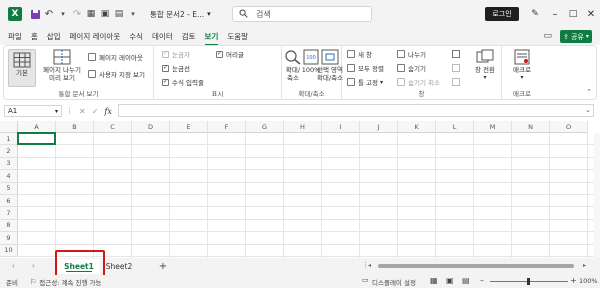  Describe the element at coordinates (115, 57) in the screenshot. I see `page-layout-button: 페이지 레이아웃` at that location.